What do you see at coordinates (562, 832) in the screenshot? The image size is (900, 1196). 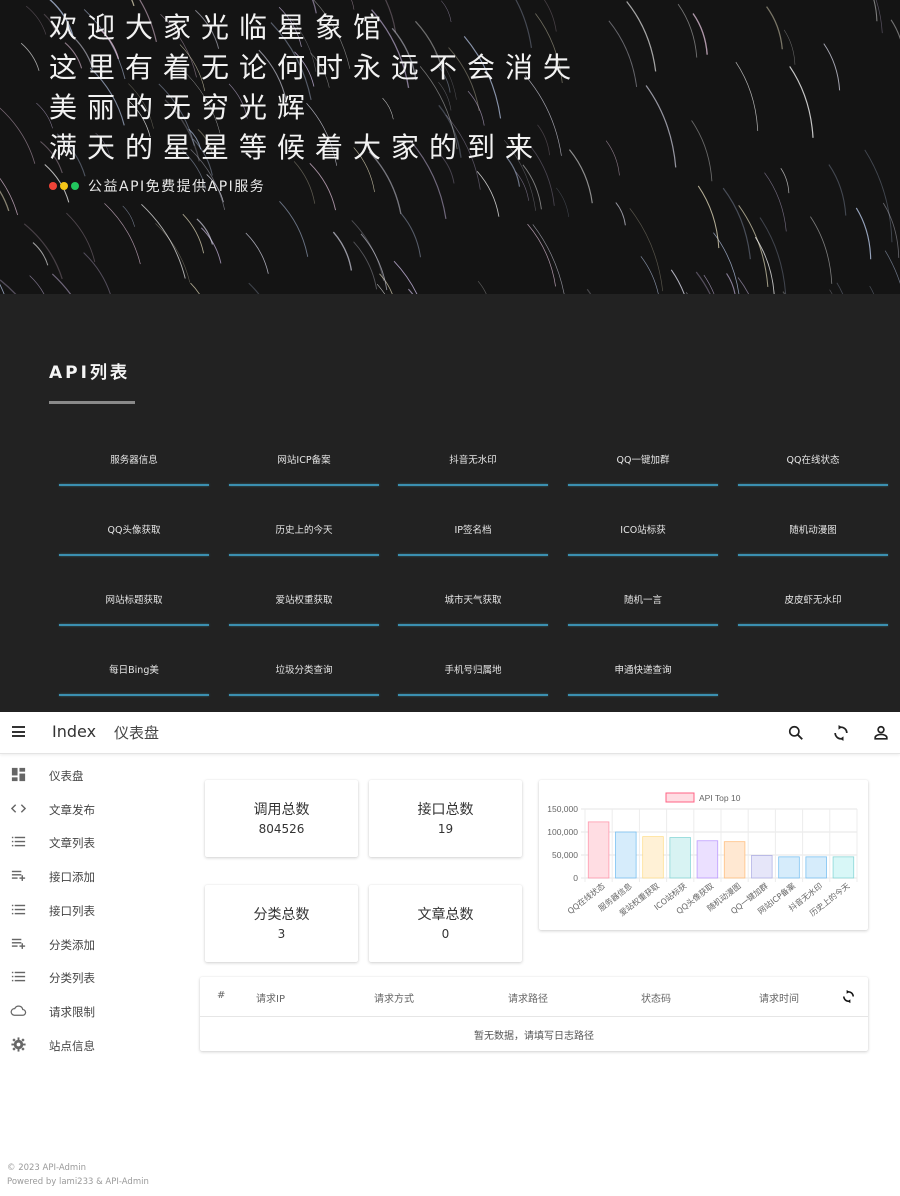 I see `y-tick-label: 100,000` at bounding box center [562, 832].